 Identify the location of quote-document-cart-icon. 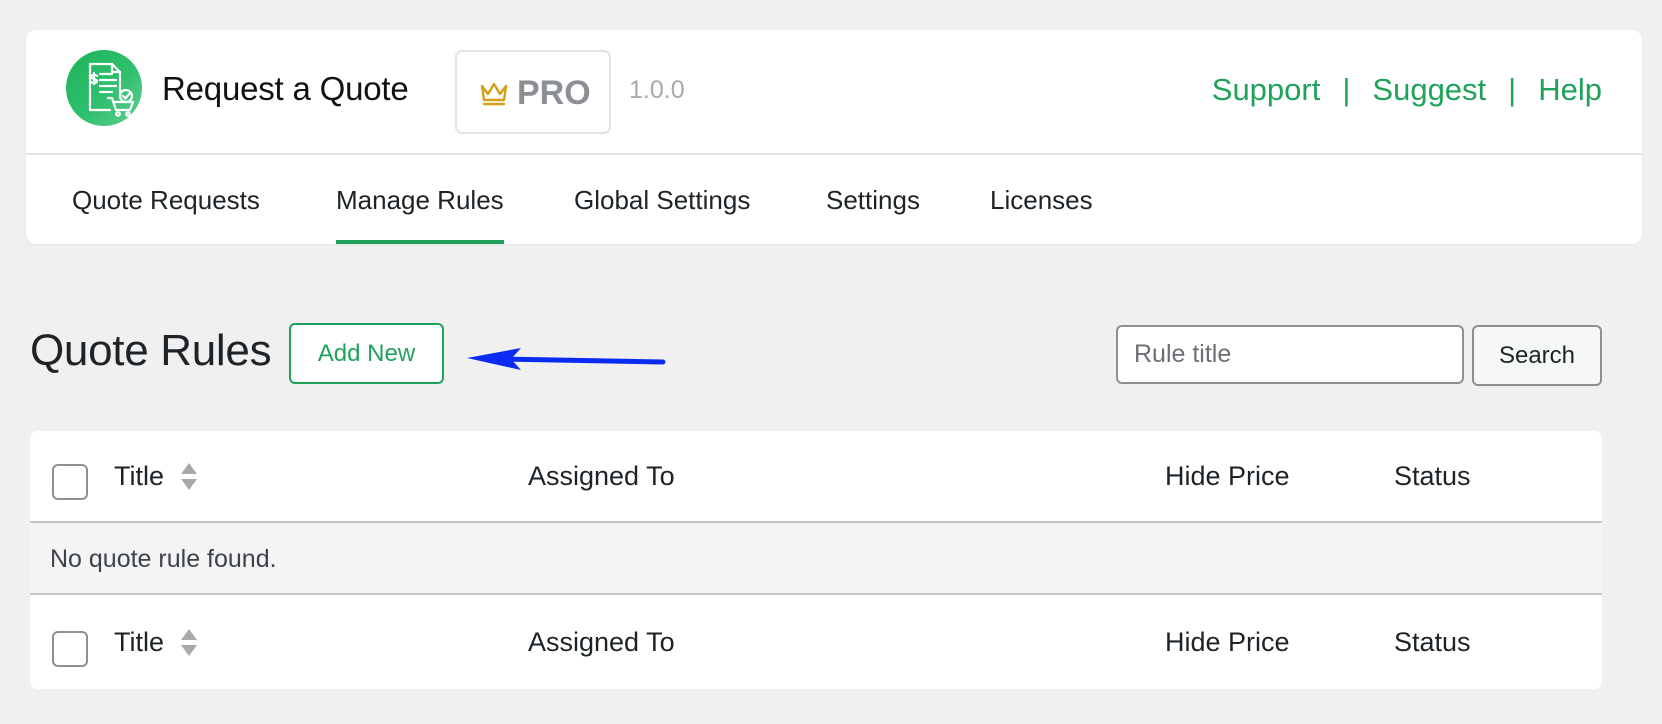
(104, 88).